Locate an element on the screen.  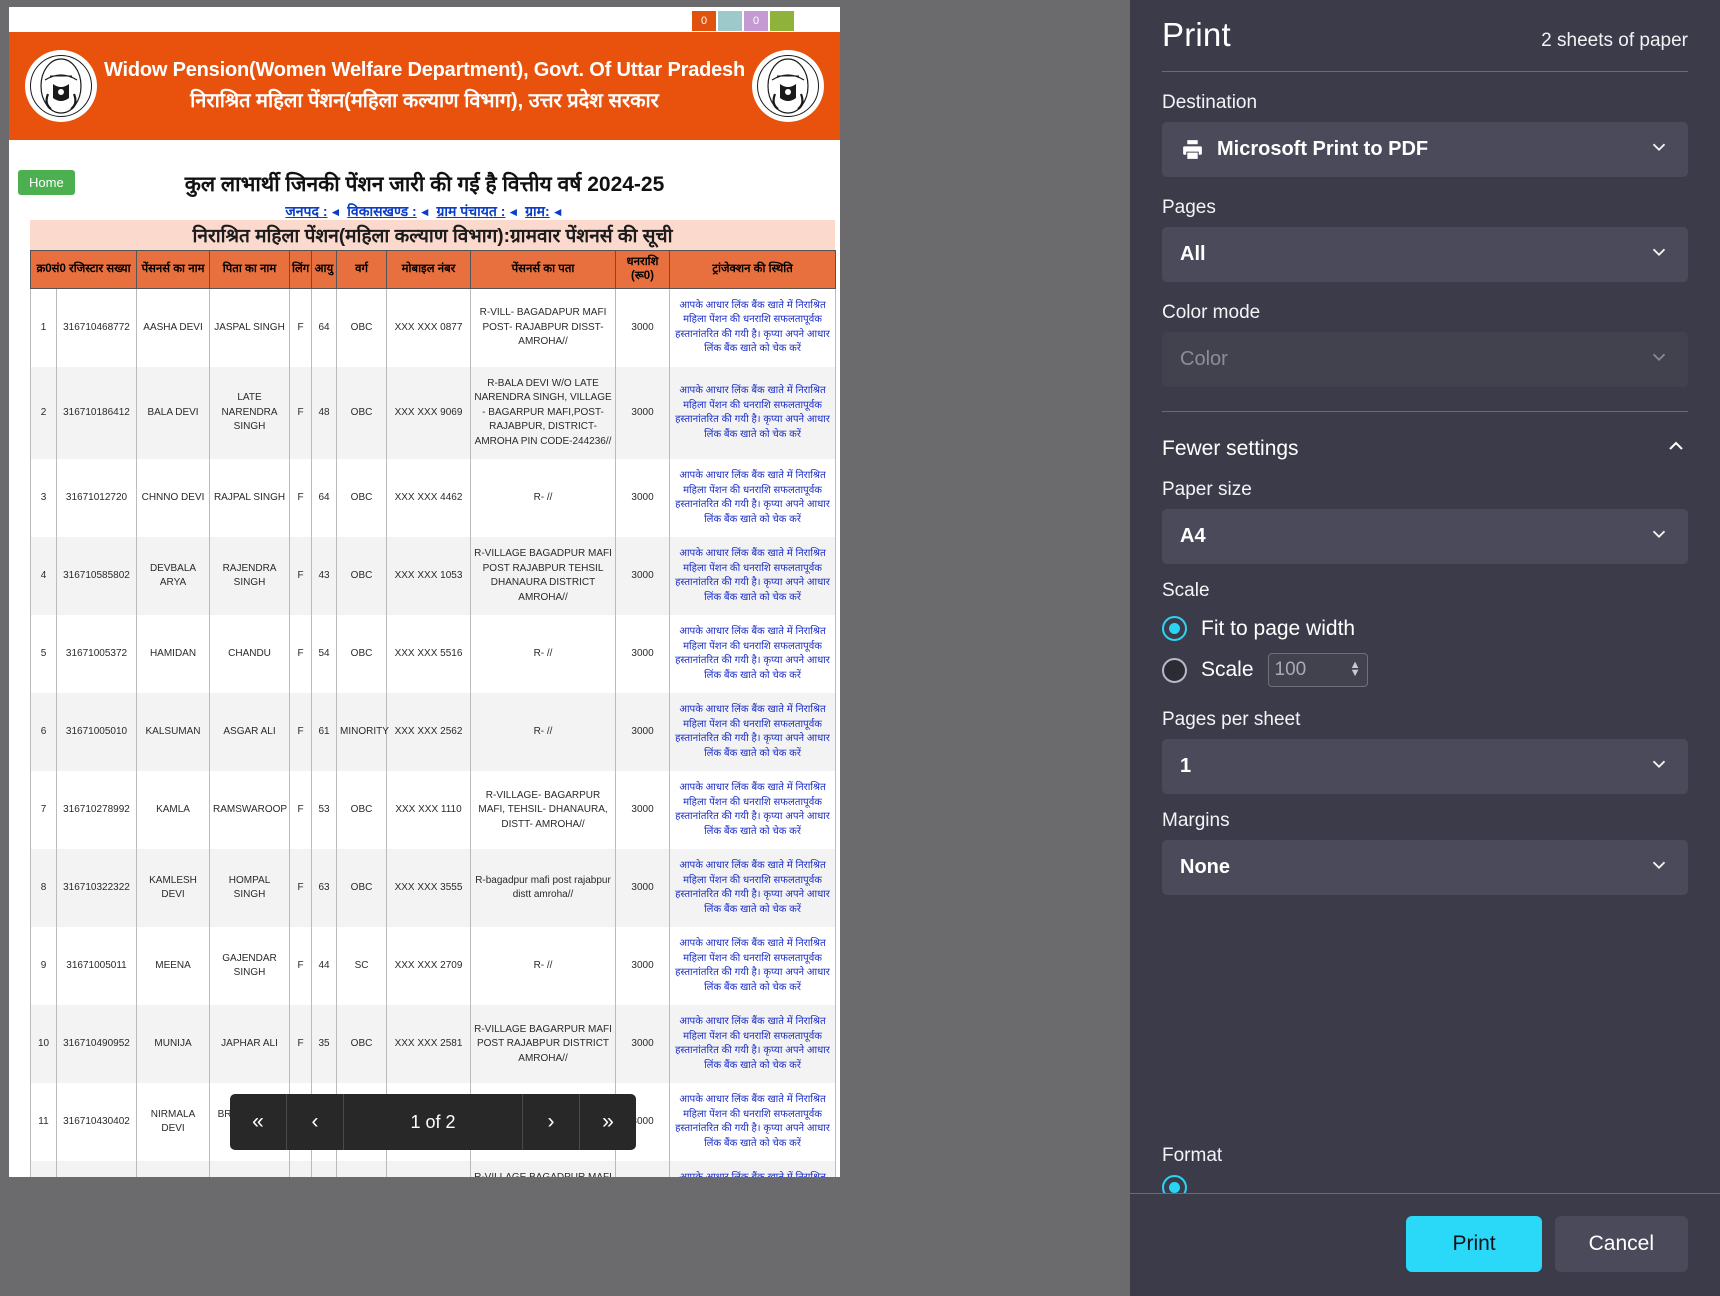
col-header-age: आयु is located at coordinates (324, 269).